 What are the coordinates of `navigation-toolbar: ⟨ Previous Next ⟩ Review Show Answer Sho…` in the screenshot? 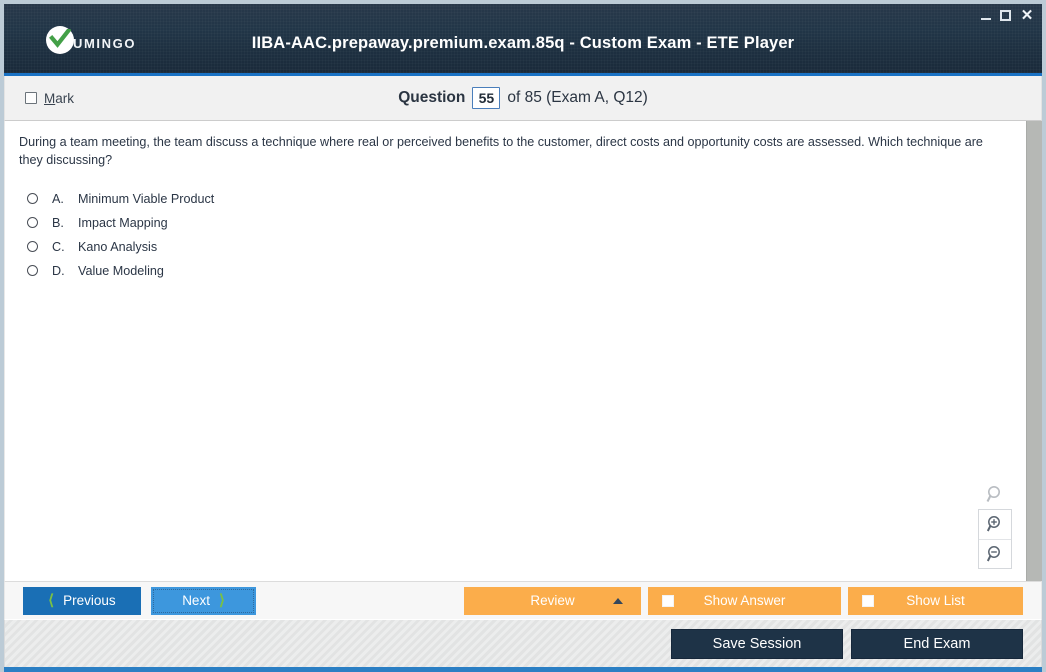 It's located at (523, 600).